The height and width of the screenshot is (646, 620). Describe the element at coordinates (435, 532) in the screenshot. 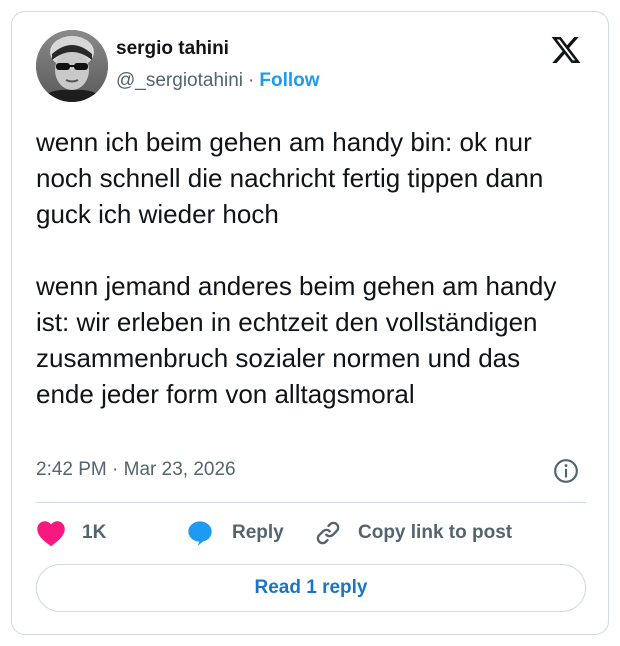

I see `copy-link-label: Copy link to post` at that location.